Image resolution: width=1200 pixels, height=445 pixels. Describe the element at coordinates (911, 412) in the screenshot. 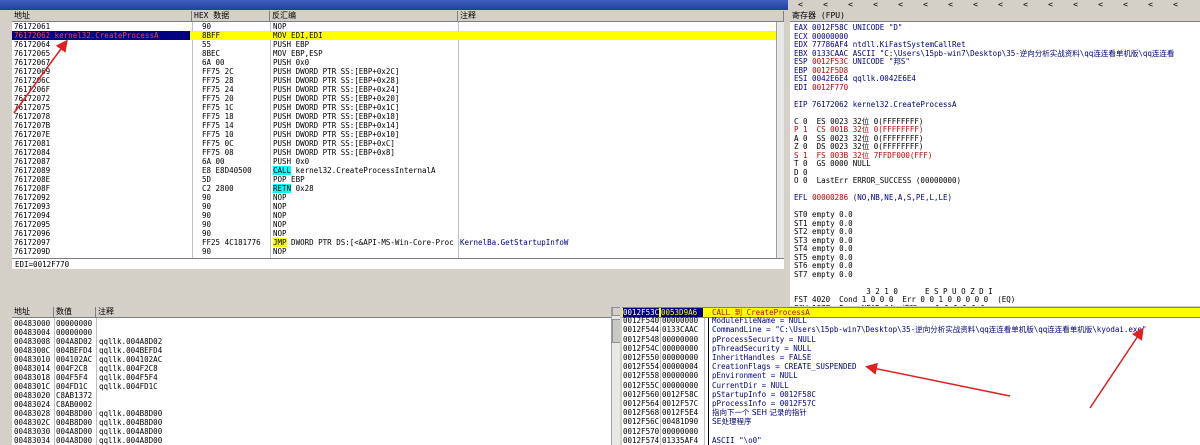

I see `stack-row: 0012F568 0012F5E4 指向下一个 SEH 记录的指针` at that location.